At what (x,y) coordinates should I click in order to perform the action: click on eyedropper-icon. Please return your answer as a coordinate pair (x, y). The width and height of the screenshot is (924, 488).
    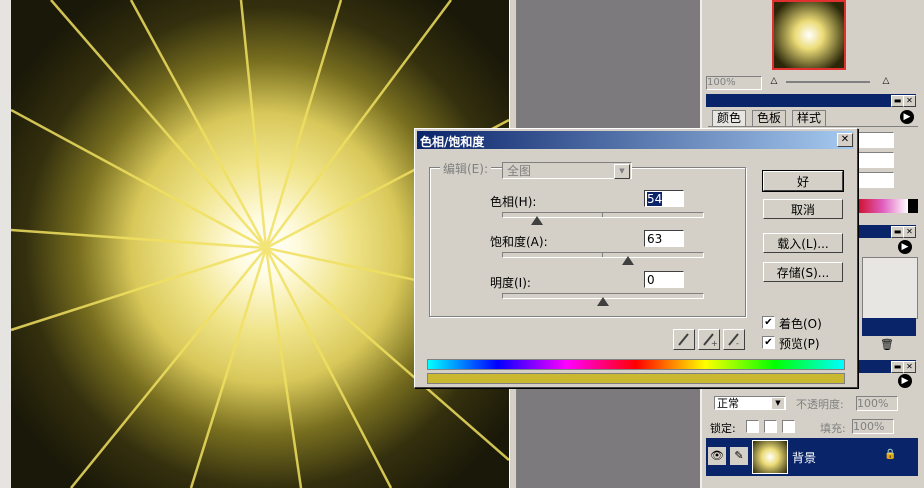
    Looking at the image, I should click on (684, 339).